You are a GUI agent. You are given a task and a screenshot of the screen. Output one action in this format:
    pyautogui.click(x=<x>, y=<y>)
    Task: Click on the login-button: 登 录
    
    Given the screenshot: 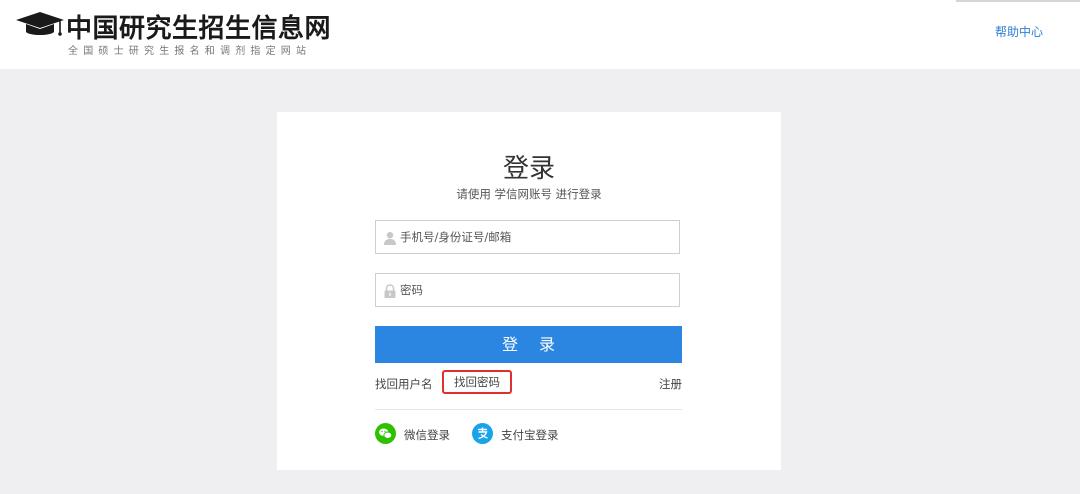 What is the action you would take?
    pyautogui.click(x=528, y=344)
    